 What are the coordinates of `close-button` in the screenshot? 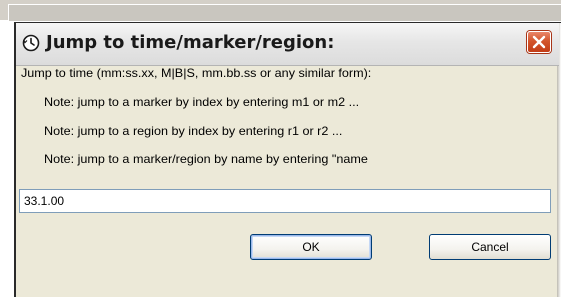 It's located at (539, 42).